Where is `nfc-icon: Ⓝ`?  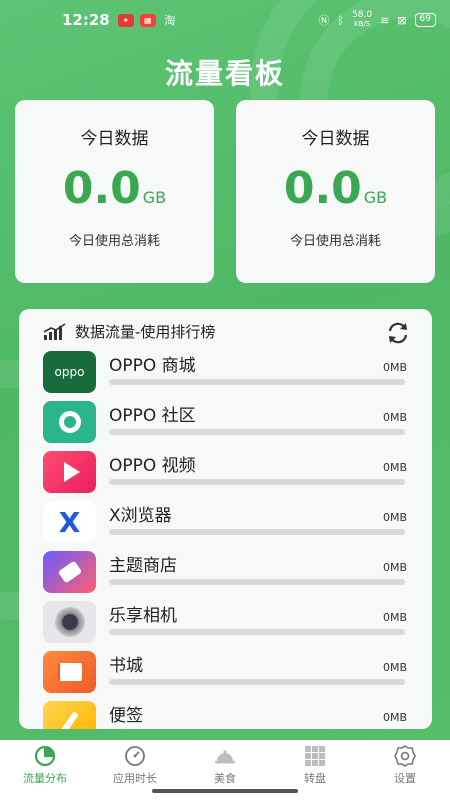 nfc-icon: Ⓝ is located at coordinates (324, 20).